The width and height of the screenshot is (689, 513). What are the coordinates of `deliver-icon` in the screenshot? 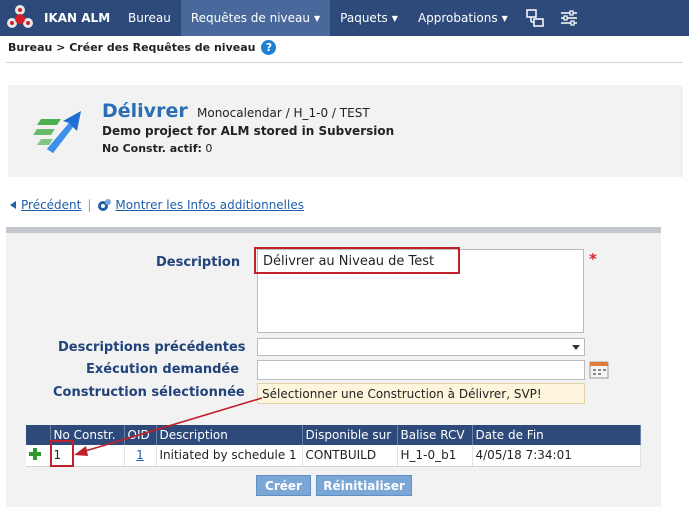 It's located at (57, 132).